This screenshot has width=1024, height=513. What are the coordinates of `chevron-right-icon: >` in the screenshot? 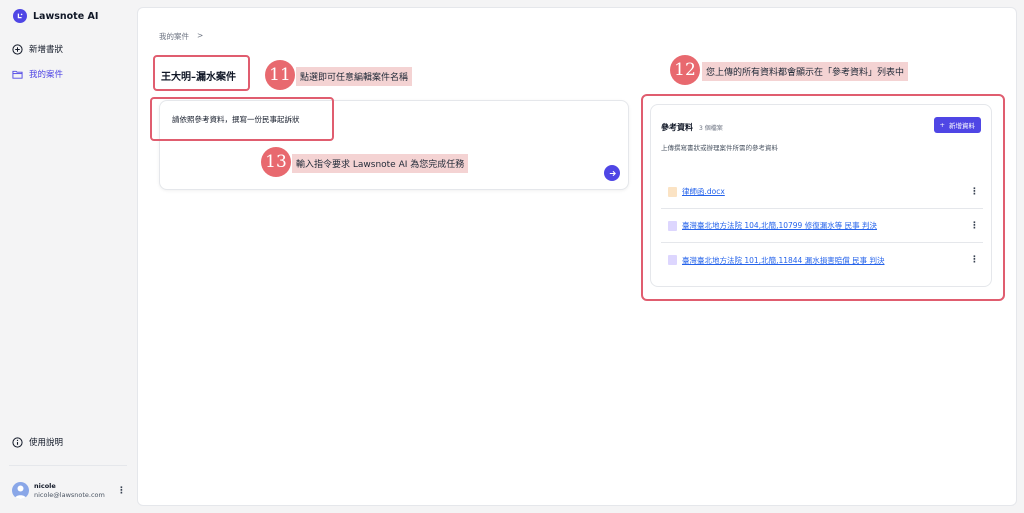 It's located at (200, 35).